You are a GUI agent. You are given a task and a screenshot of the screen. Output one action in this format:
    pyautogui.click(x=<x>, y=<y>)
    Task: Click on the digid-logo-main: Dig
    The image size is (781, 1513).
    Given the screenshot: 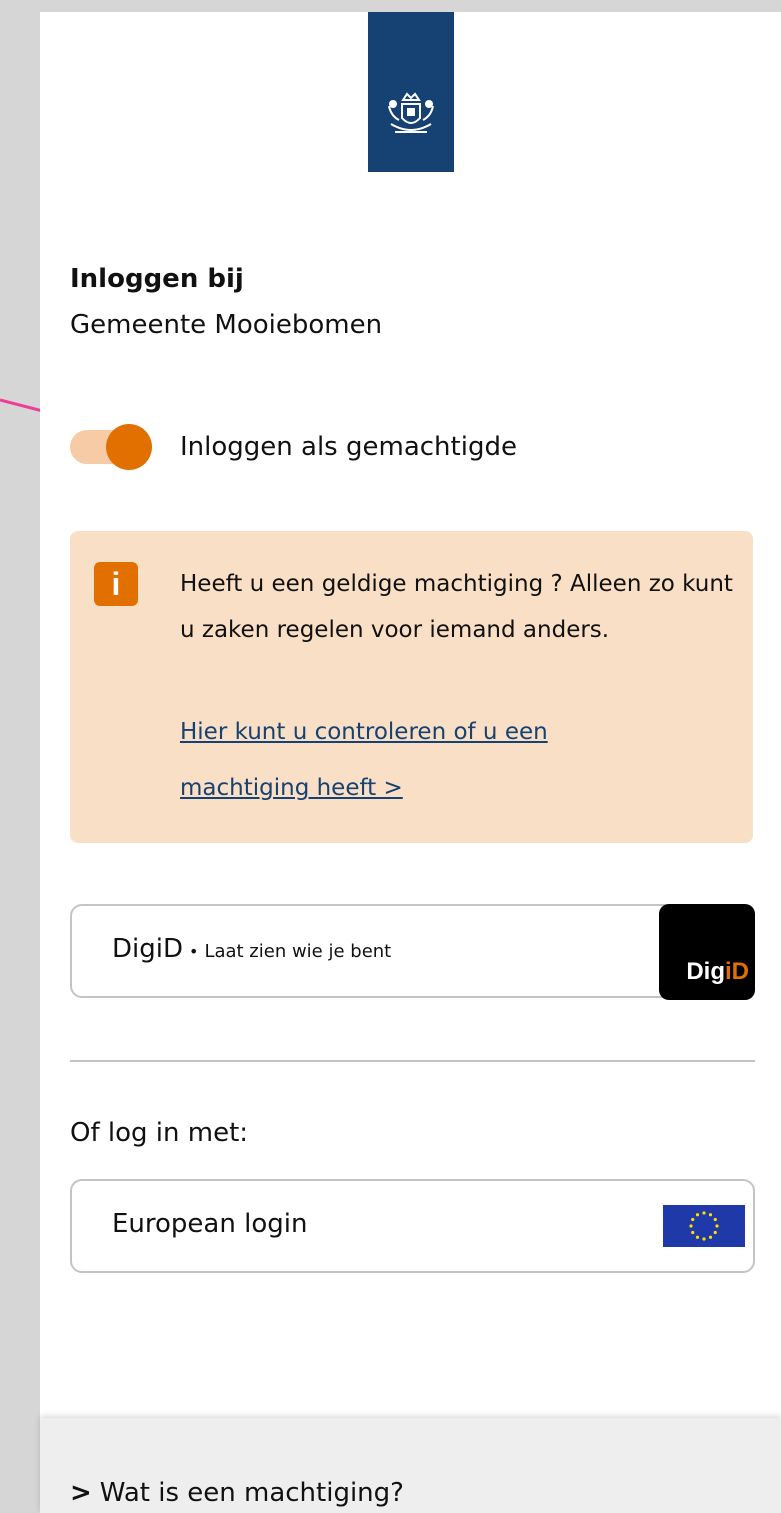 What is the action you would take?
    pyautogui.click(x=705, y=971)
    